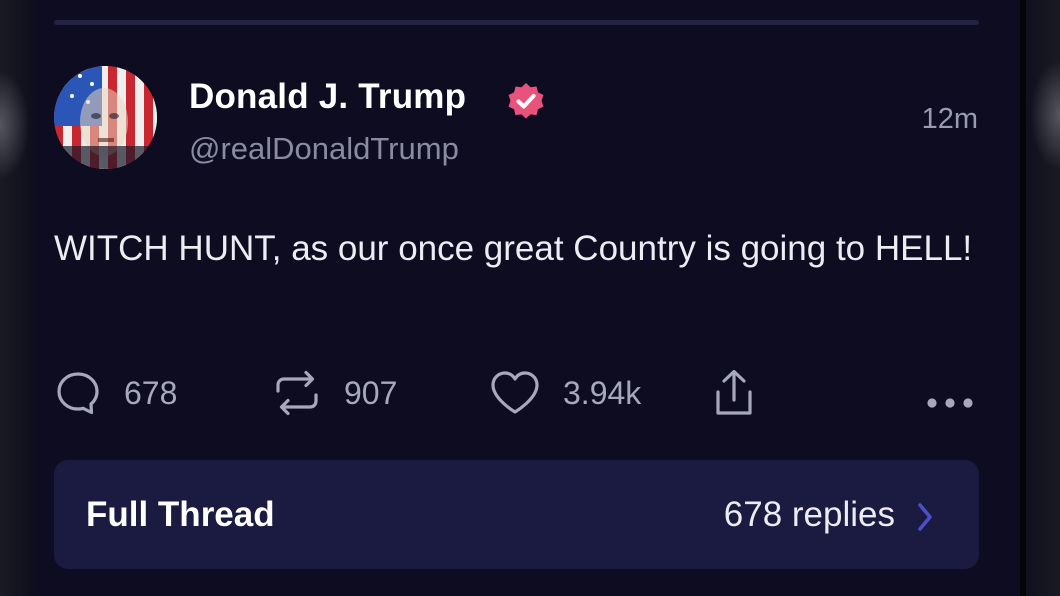 The height and width of the screenshot is (596, 1060). Describe the element at coordinates (515, 392) in the screenshot. I see `heart-icon` at that location.